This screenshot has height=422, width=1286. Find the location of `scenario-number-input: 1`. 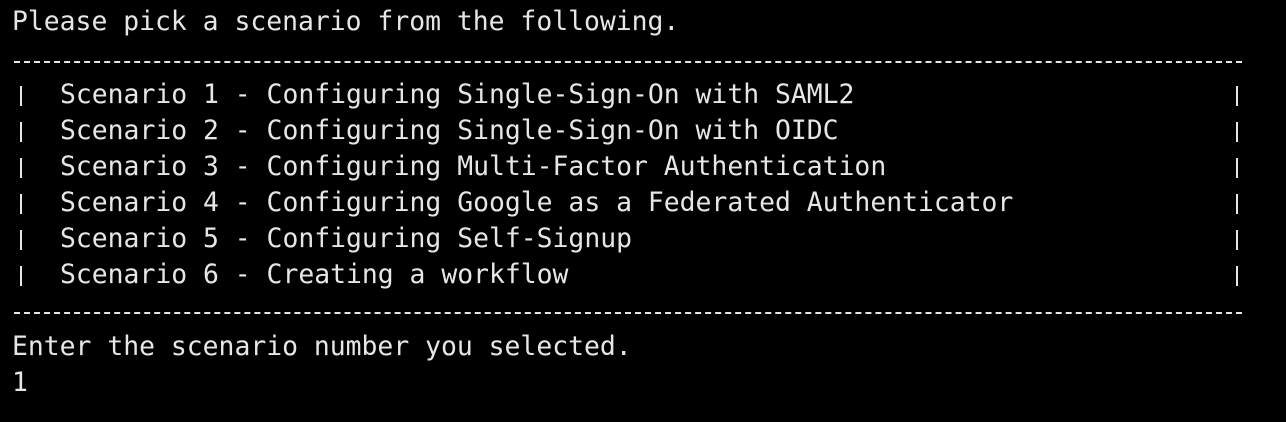

scenario-number-input: 1 is located at coordinates (20, 383).